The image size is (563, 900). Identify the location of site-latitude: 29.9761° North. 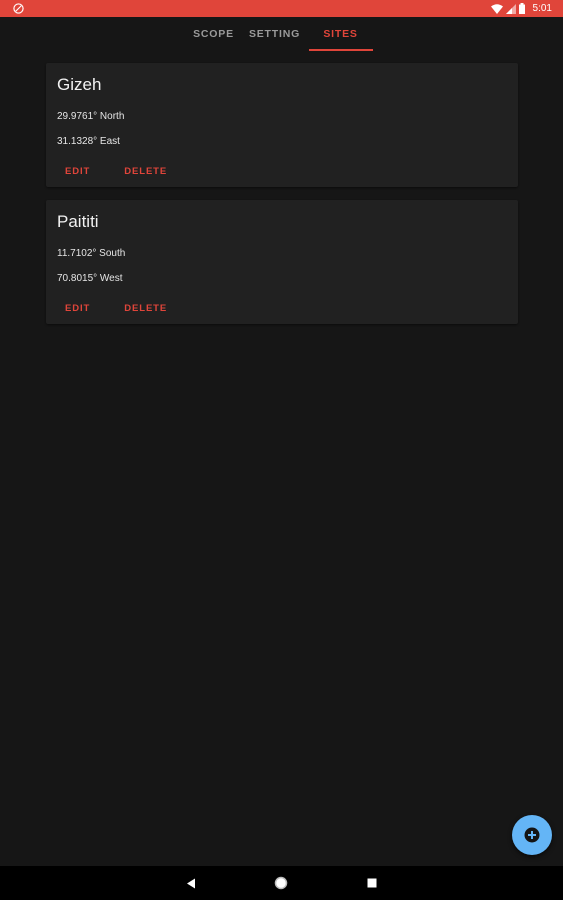
(91, 116).